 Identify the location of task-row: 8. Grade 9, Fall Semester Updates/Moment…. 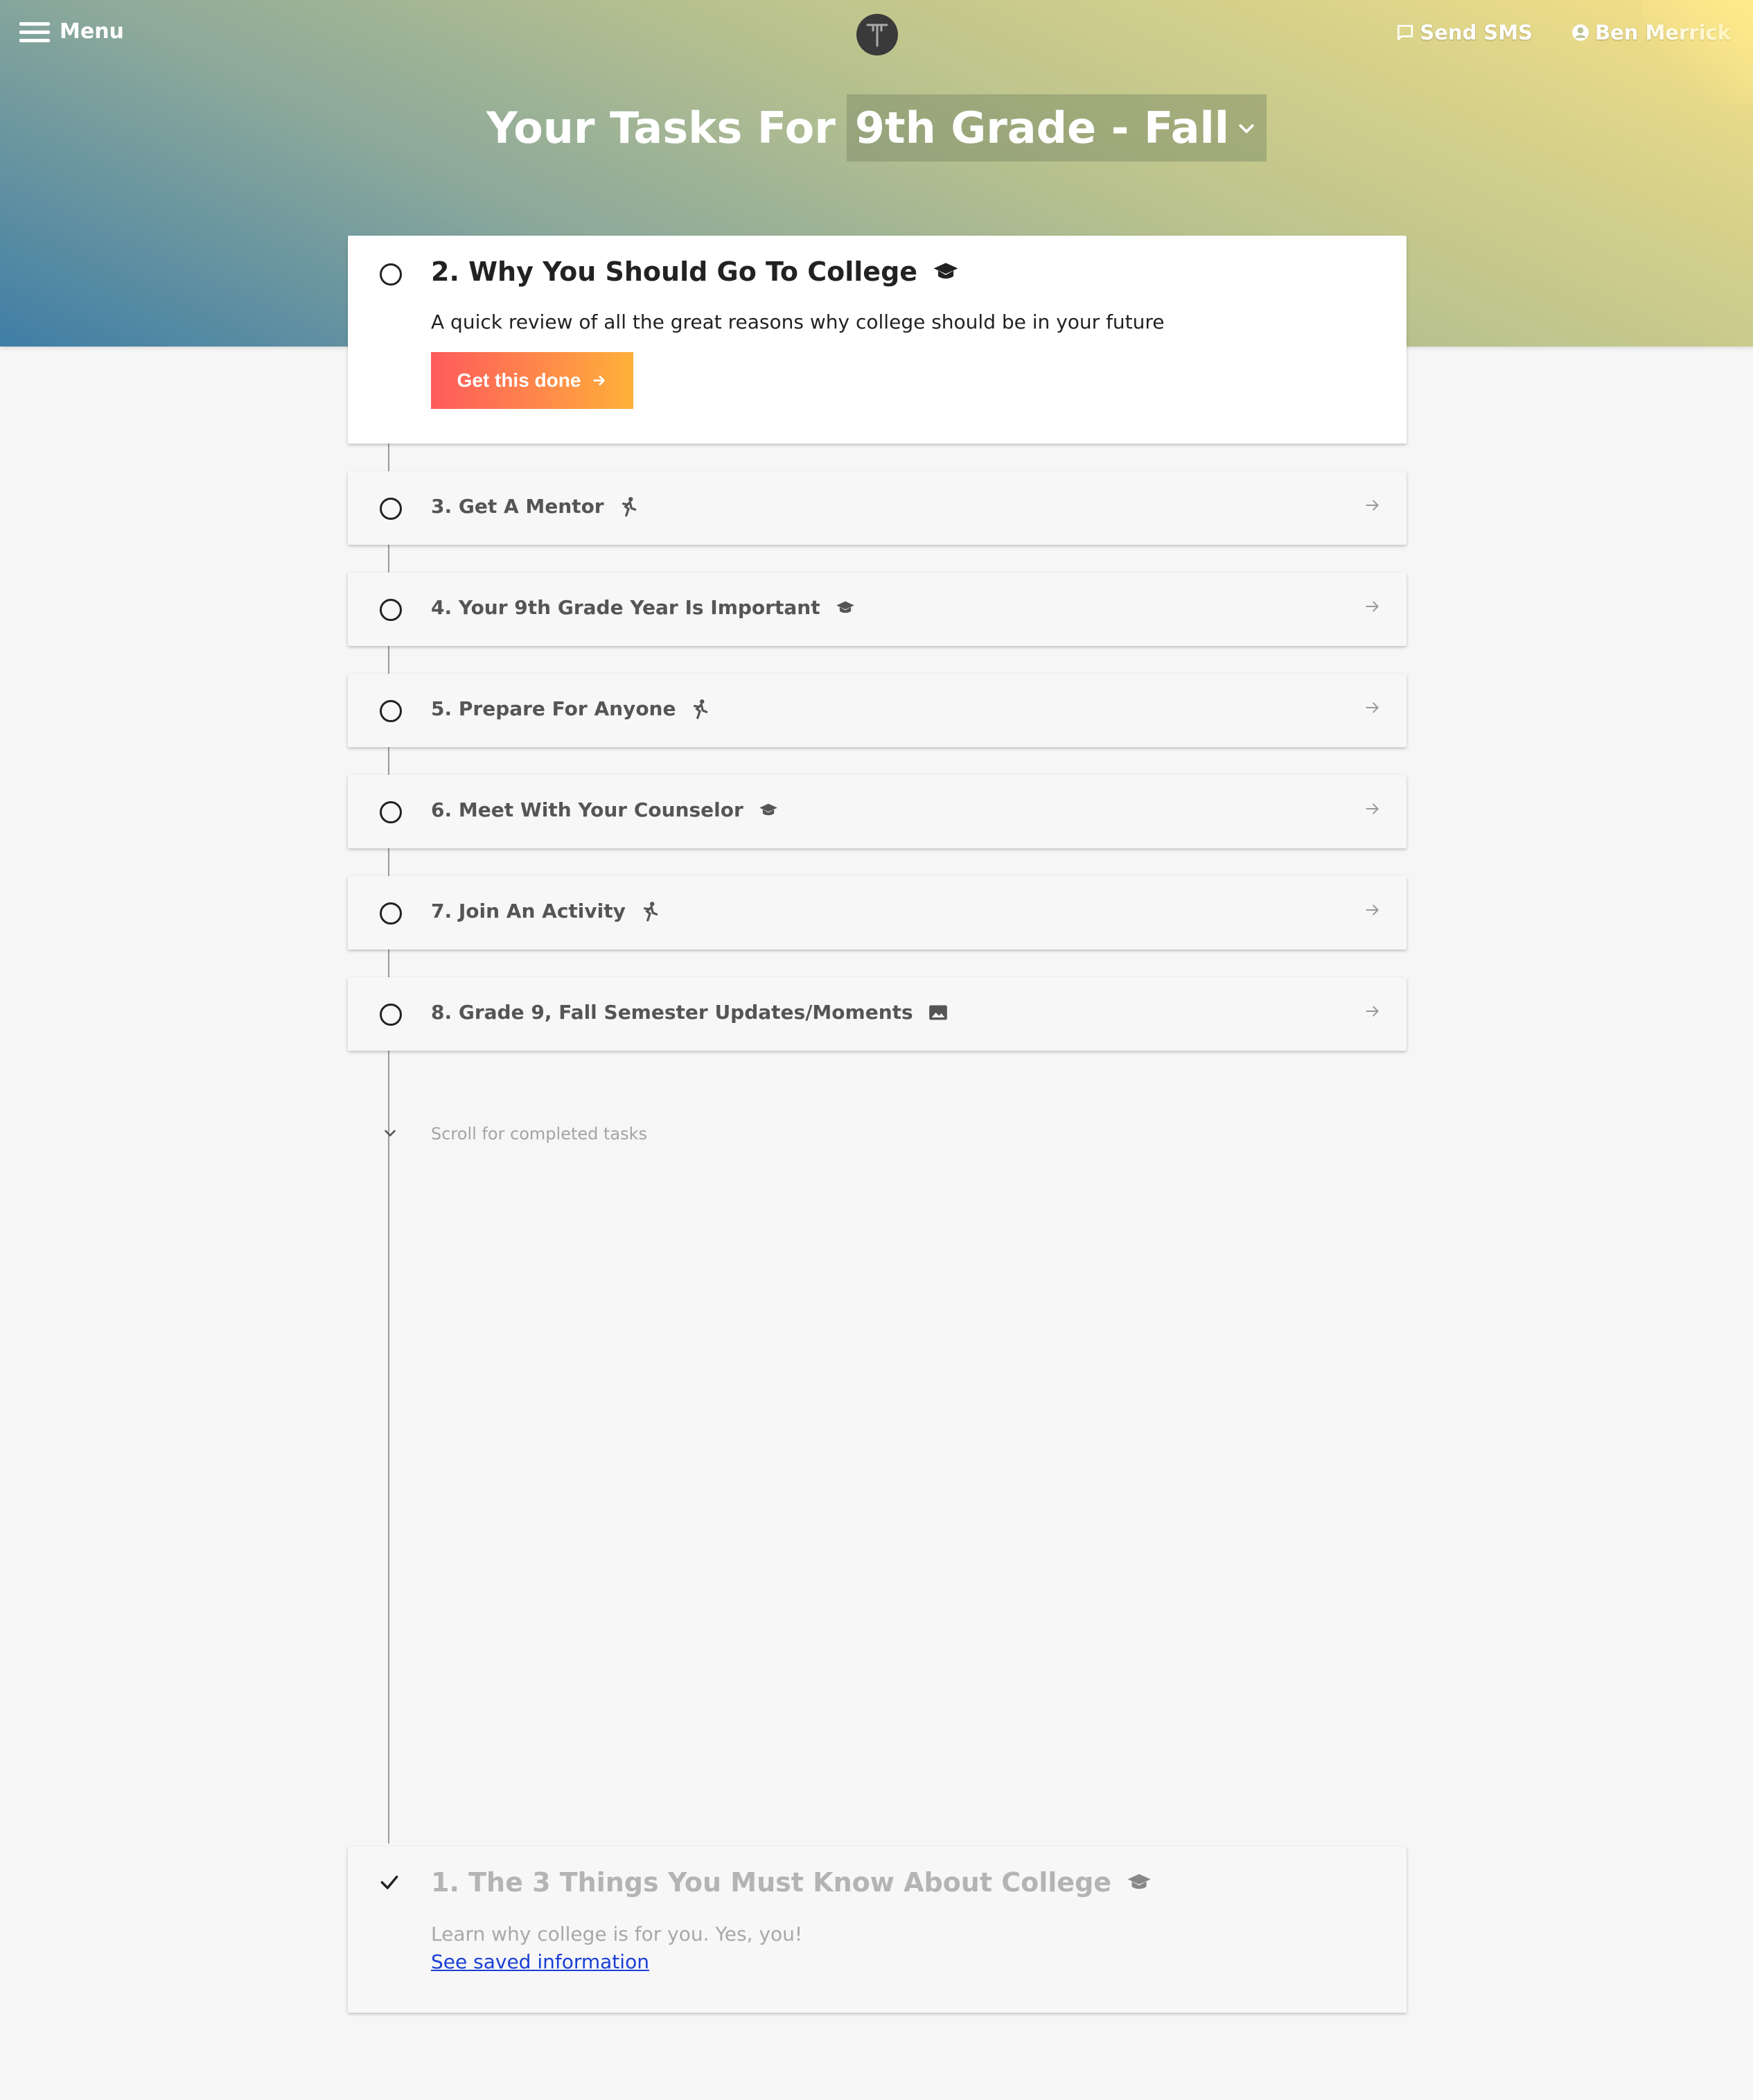
(877, 1014).